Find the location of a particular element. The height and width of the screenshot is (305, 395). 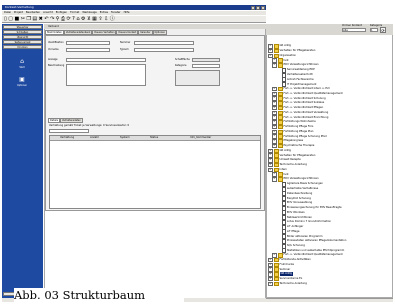

category-field is located at coordinates (206, 66).